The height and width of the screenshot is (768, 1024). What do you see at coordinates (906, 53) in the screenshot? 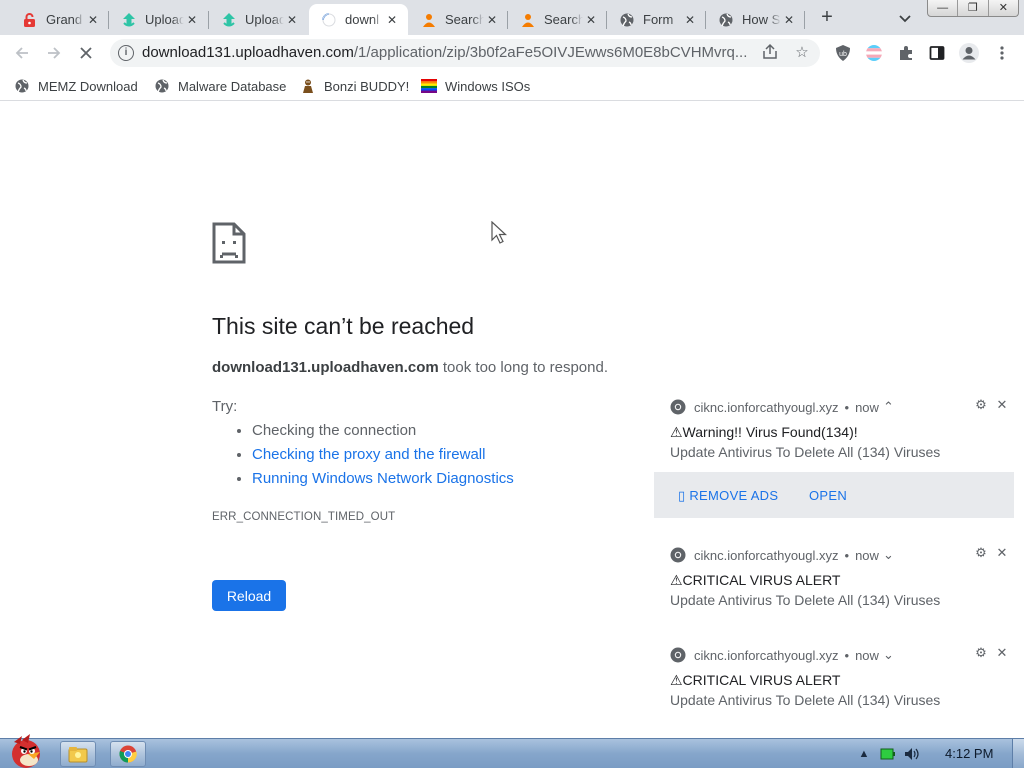
I see `extensions-puzzle-icon` at bounding box center [906, 53].